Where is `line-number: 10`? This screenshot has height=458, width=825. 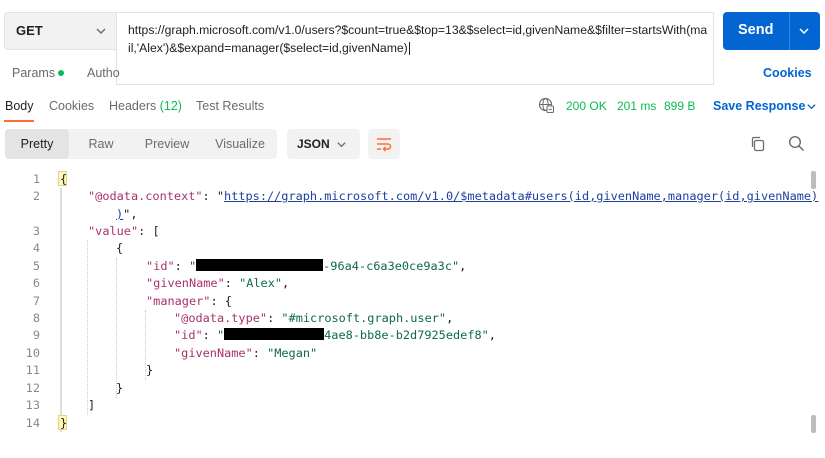
line-number: 10 is located at coordinates (32, 353).